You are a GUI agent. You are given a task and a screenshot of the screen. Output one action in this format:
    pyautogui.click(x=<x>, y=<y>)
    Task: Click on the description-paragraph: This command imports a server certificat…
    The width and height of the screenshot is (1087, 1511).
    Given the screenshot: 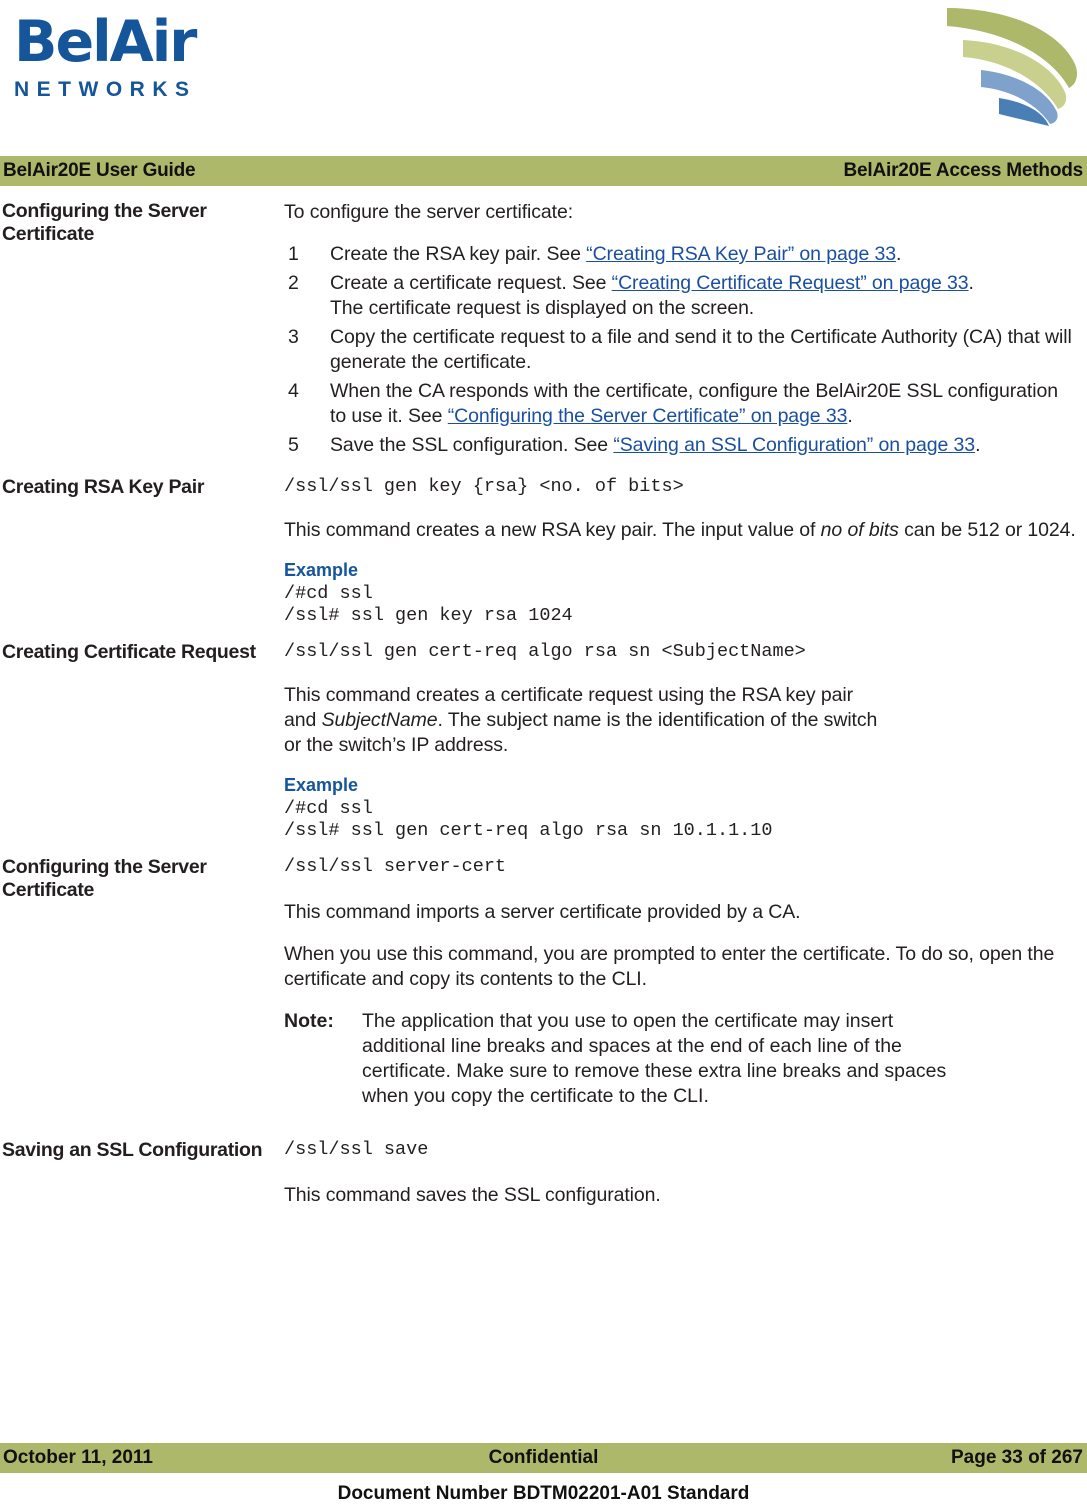 What is the action you would take?
    pyautogui.click(x=542, y=912)
    